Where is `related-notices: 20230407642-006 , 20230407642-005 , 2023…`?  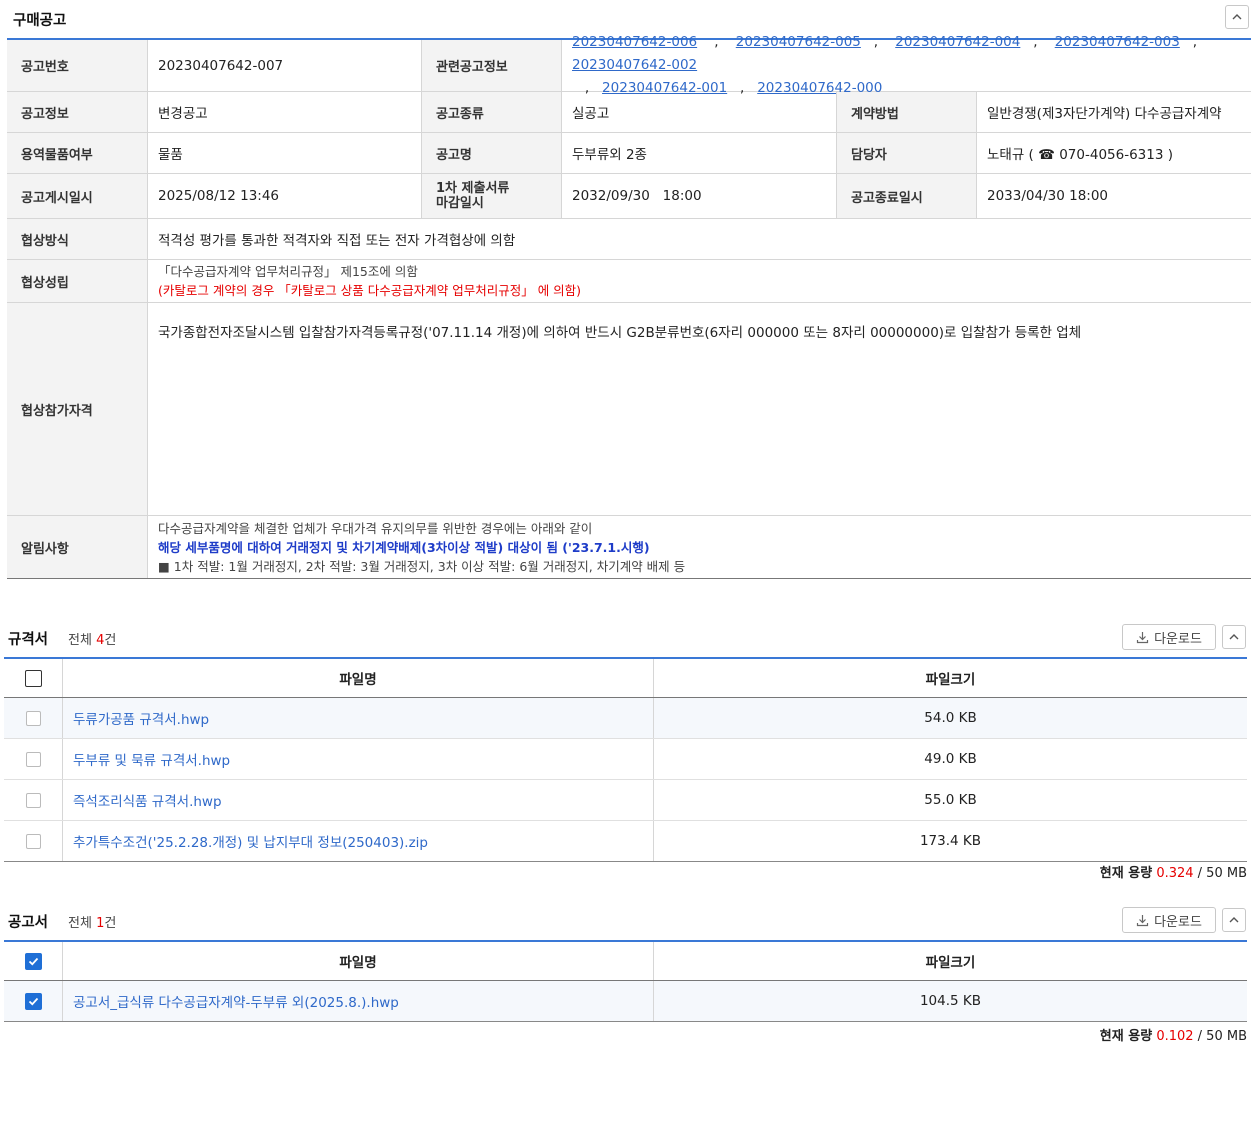
related-notices: 20230407642-006 , 20230407642-005 , 2023… is located at coordinates (891, 65).